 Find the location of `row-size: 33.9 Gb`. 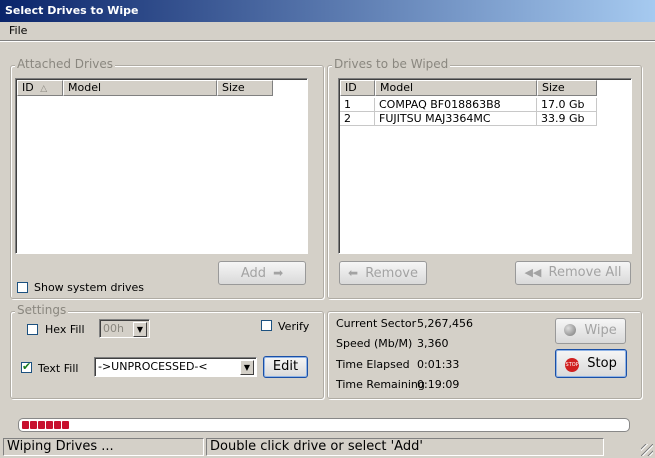

row-size: 33.9 Gb is located at coordinates (567, 119).